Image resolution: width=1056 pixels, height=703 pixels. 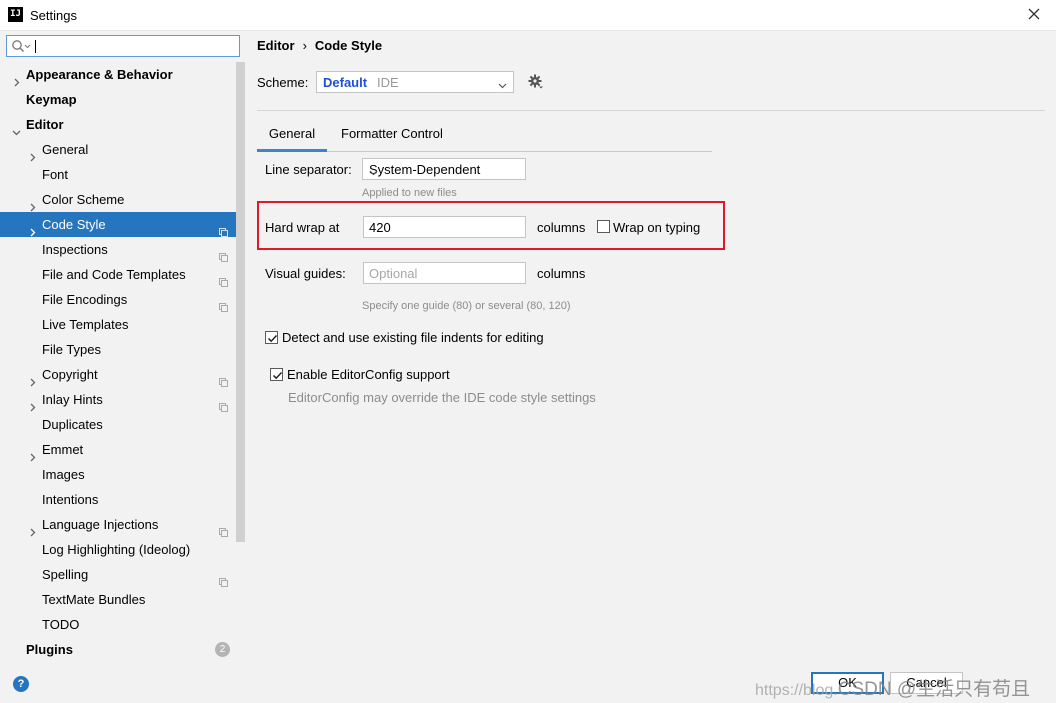 I want to click on sidebar-item-label: Spelling, so click(x=65, y=574).